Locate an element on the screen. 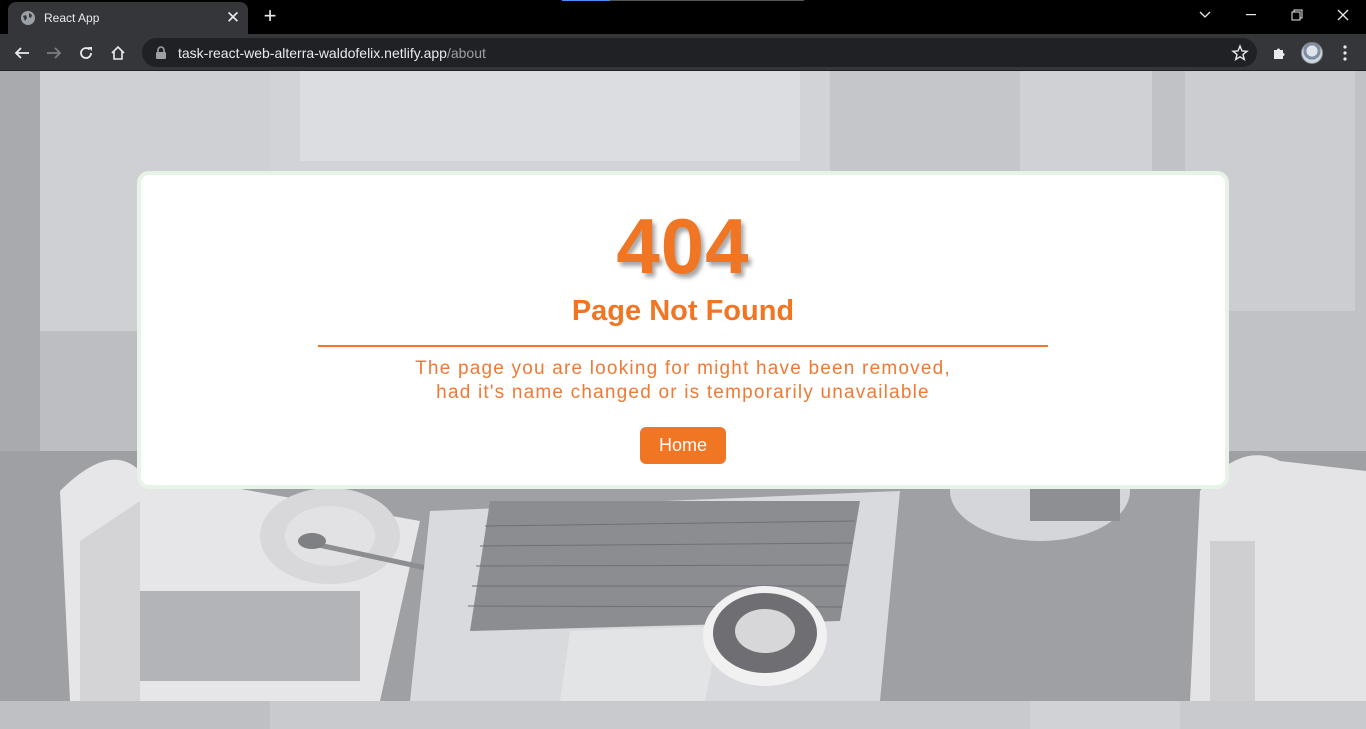 This screenshot has width=1366, height=729. star-icon is located at coordinates (1240, 53).